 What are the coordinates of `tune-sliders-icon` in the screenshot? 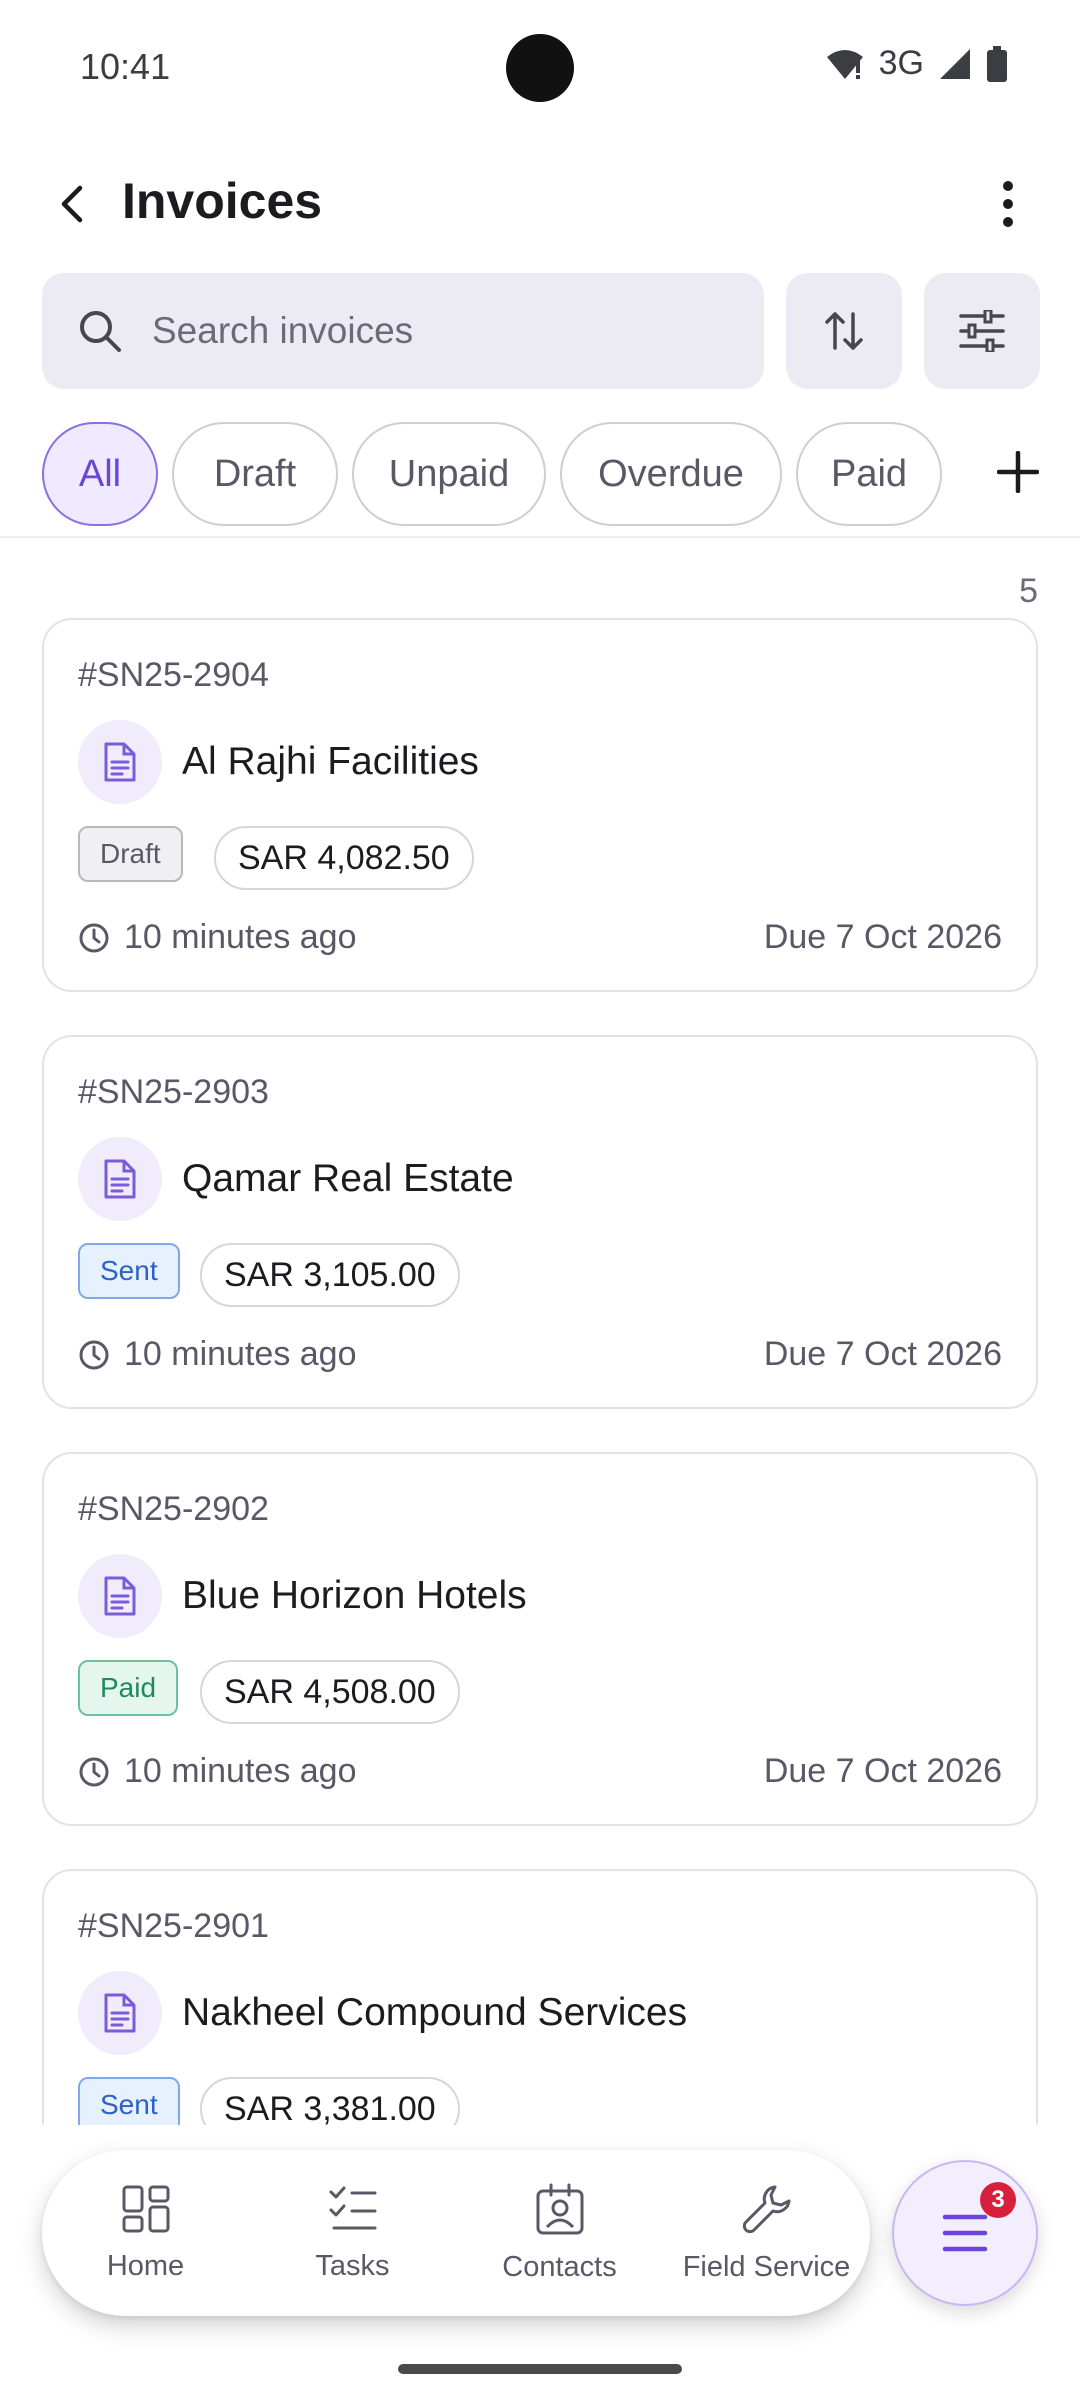 It's located at (982, 331).